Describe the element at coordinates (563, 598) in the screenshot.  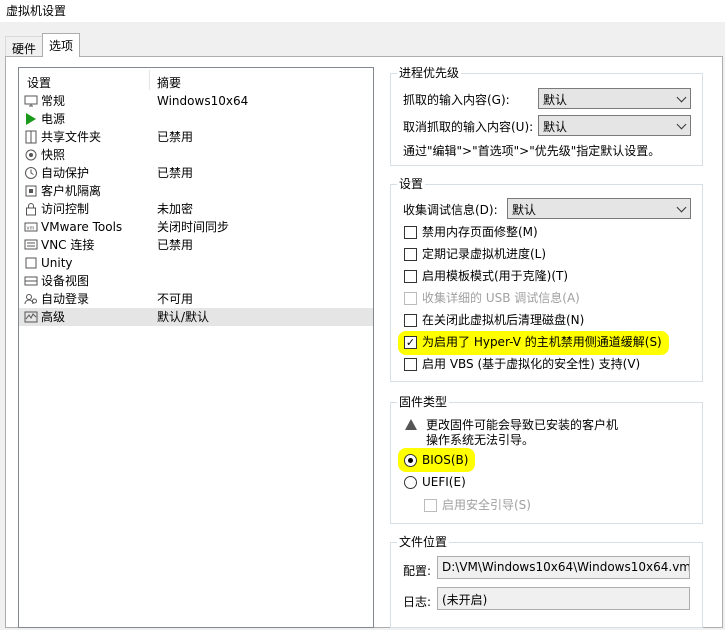
I see `log-path-field: (未开启)` at that location.